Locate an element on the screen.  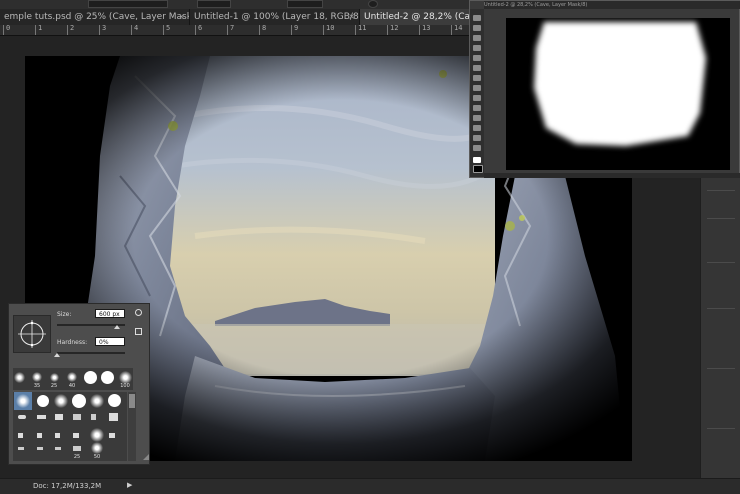
brush-size-number: 40 is located at coordinates (72, 386).